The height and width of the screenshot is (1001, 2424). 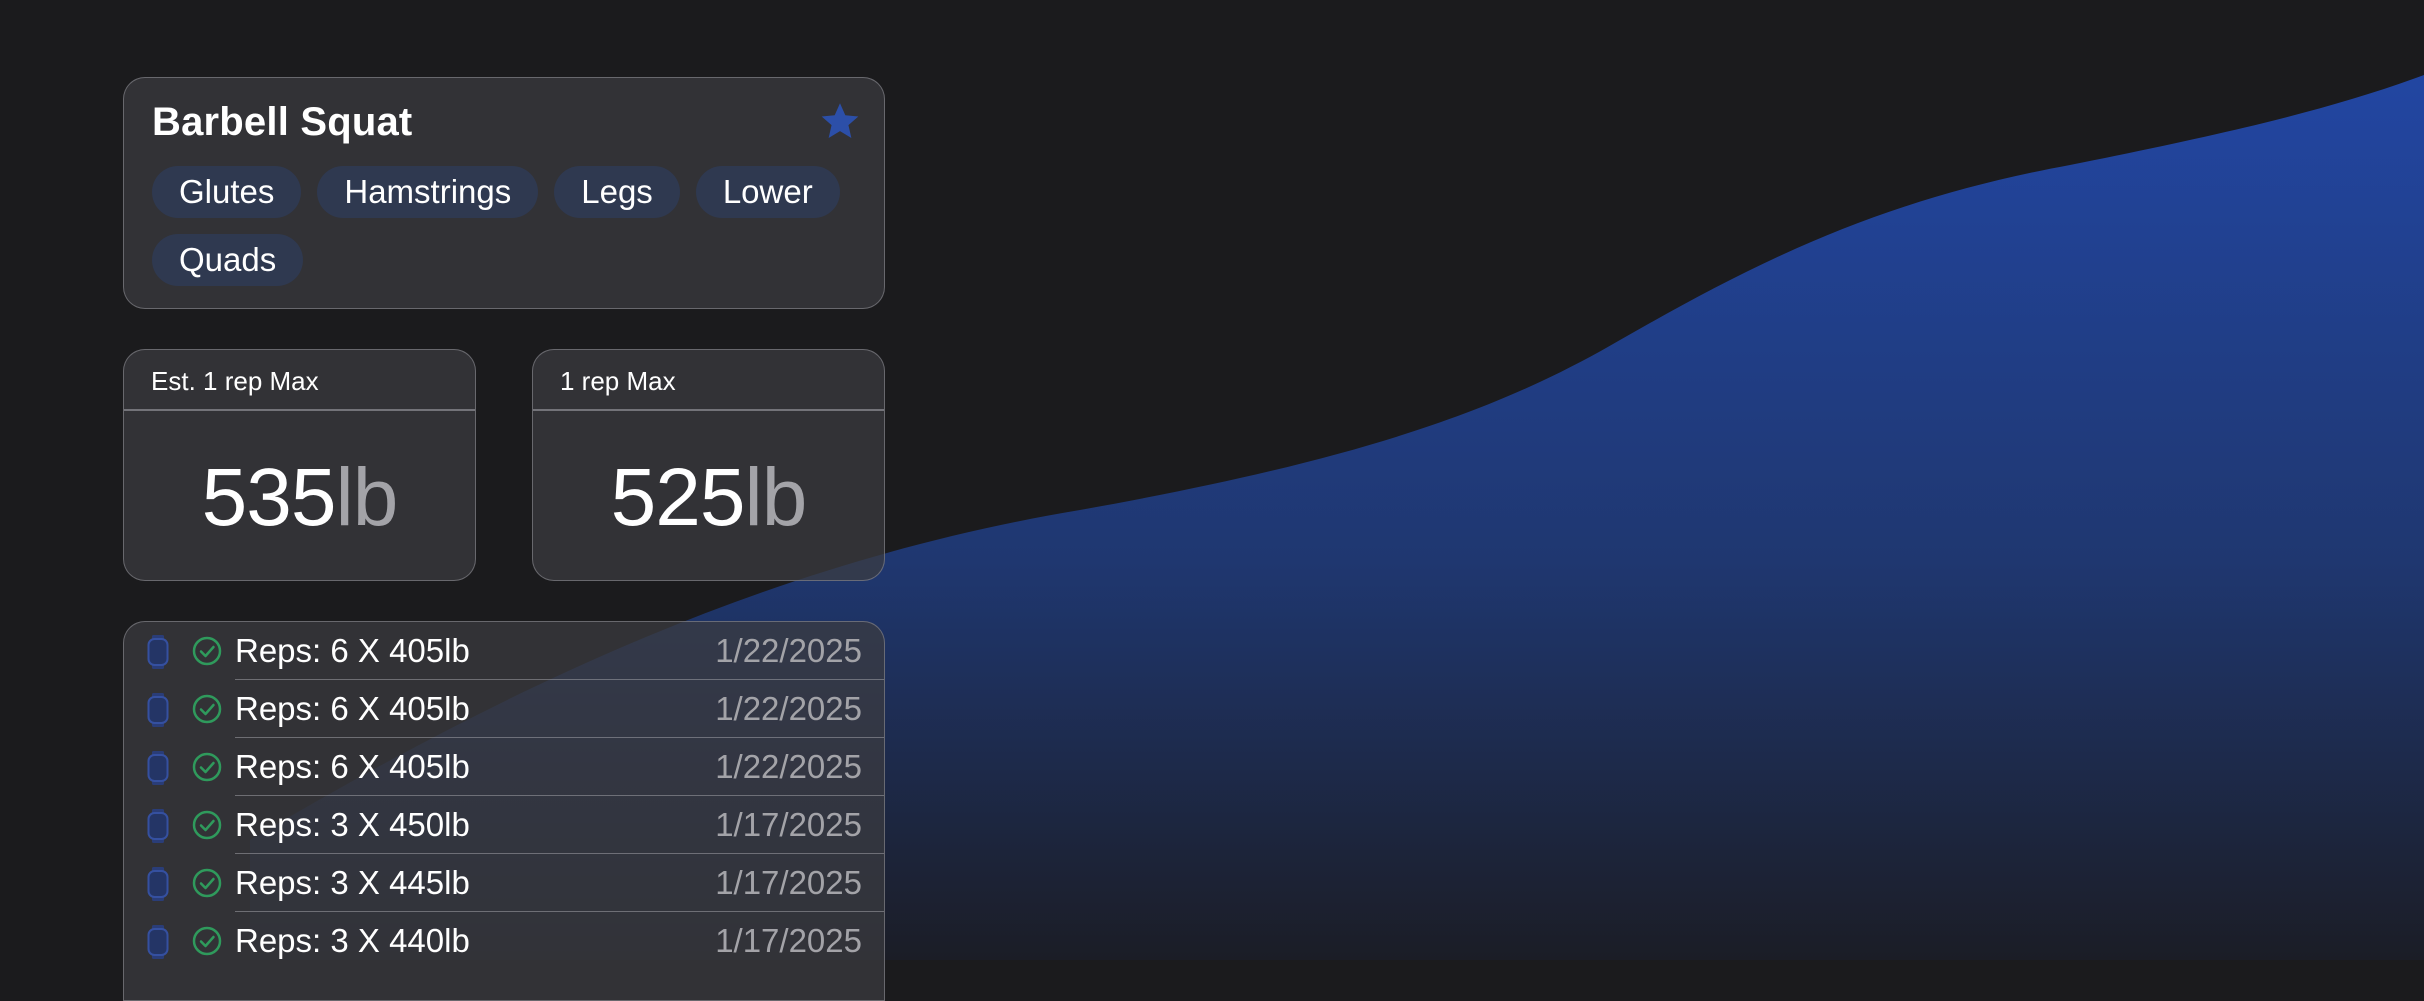 I want to click on one-rep-max-card: 1 rep Max 525lb, so click(x=708, y=465).